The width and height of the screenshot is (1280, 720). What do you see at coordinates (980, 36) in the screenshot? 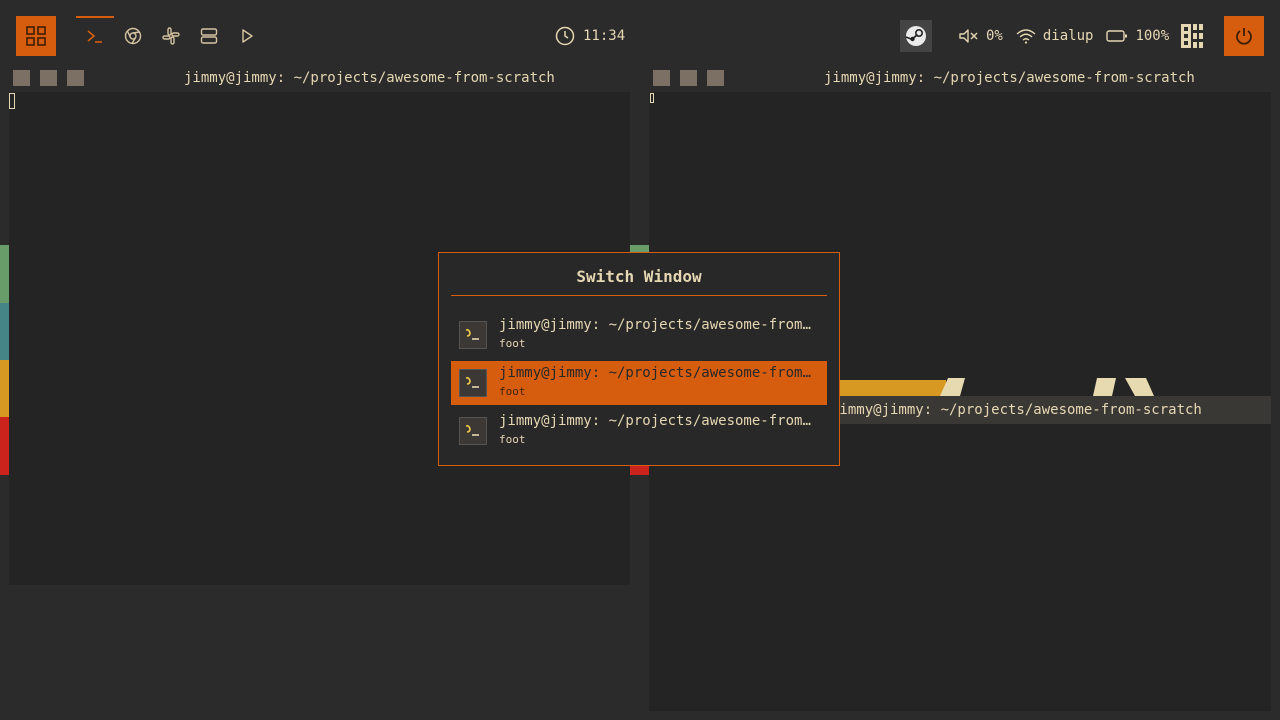
I see `volume-widget: 0%` at bounding box center [980, 36].